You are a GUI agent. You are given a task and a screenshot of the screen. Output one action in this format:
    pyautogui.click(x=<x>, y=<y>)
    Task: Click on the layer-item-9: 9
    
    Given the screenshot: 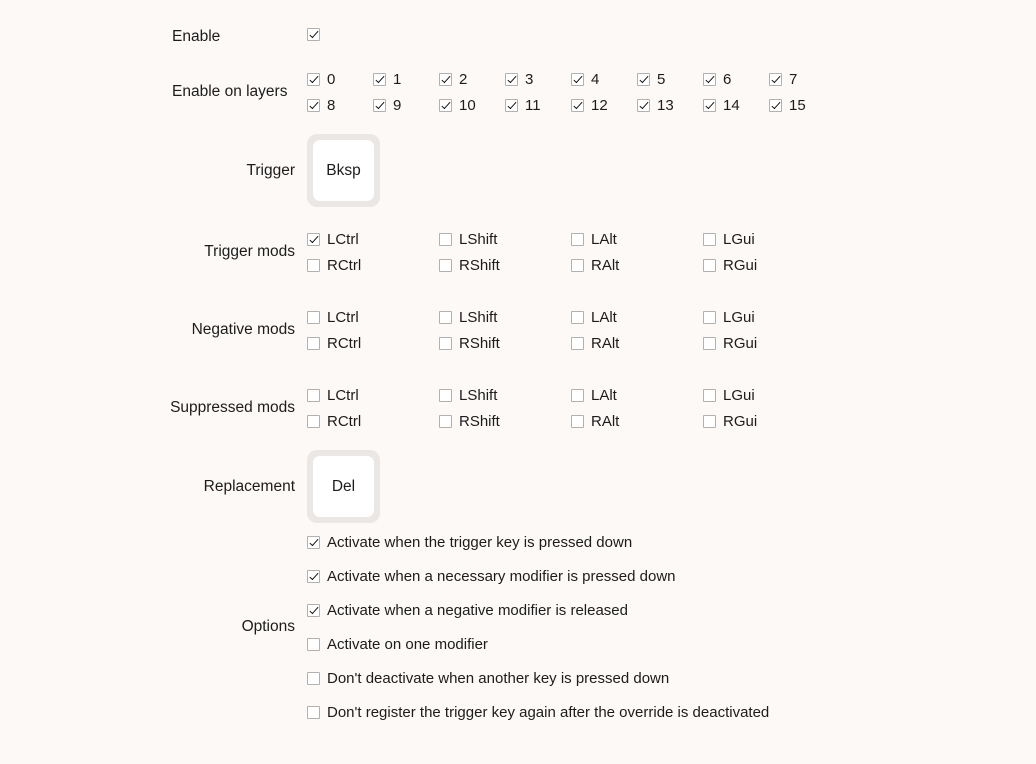 What is the action you would take?
    pyautogui.click(x=406, y=105)
    